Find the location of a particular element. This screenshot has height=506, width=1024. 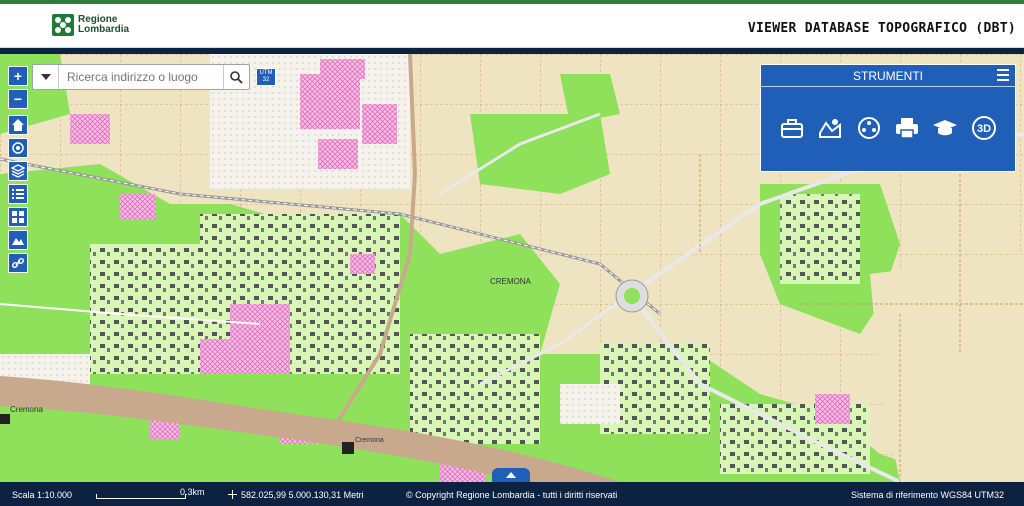

link-button is located at coordinates (18, 263).